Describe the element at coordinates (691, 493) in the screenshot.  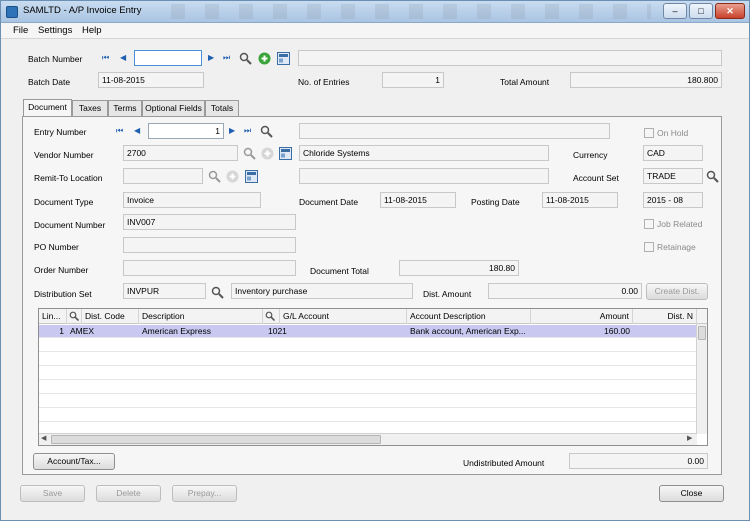
I see `close-button: Close` at that location.